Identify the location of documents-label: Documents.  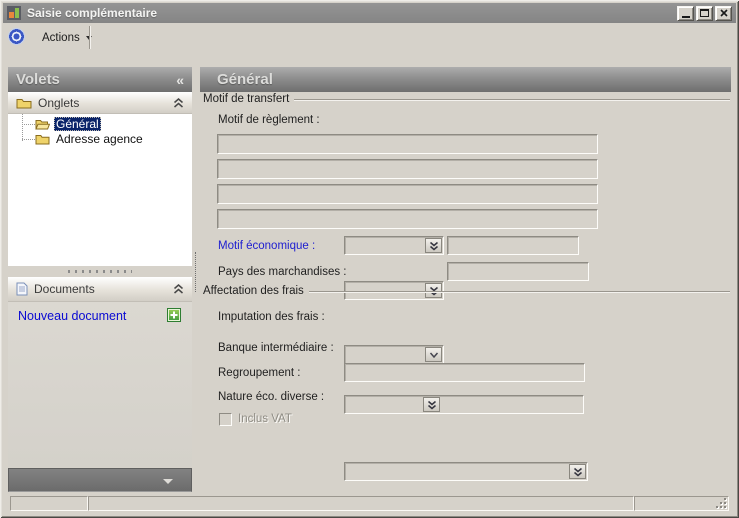
(64, 289).